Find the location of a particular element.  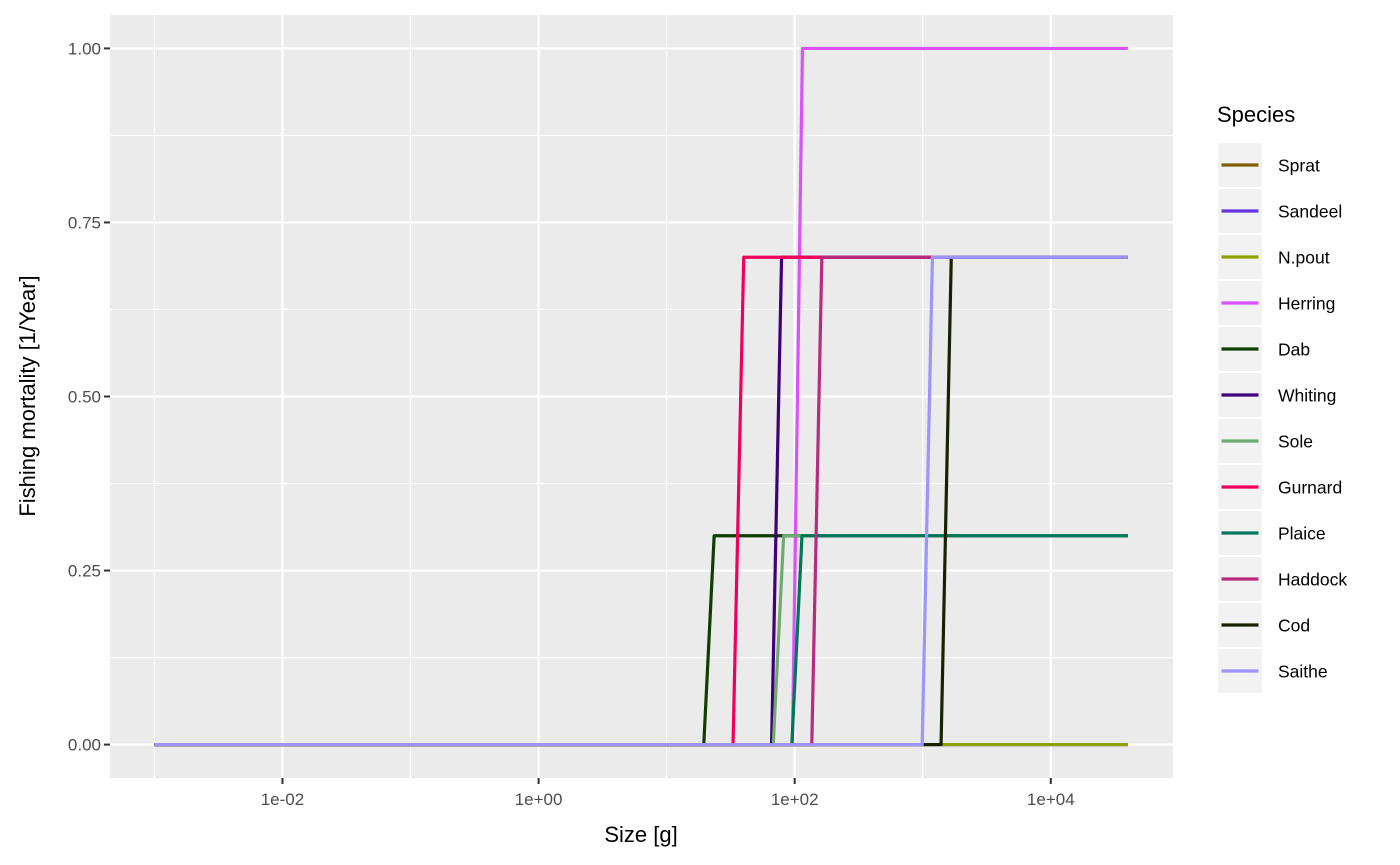

legend-item-sandeel: Sandeel is located at coordinates (1280, 211).